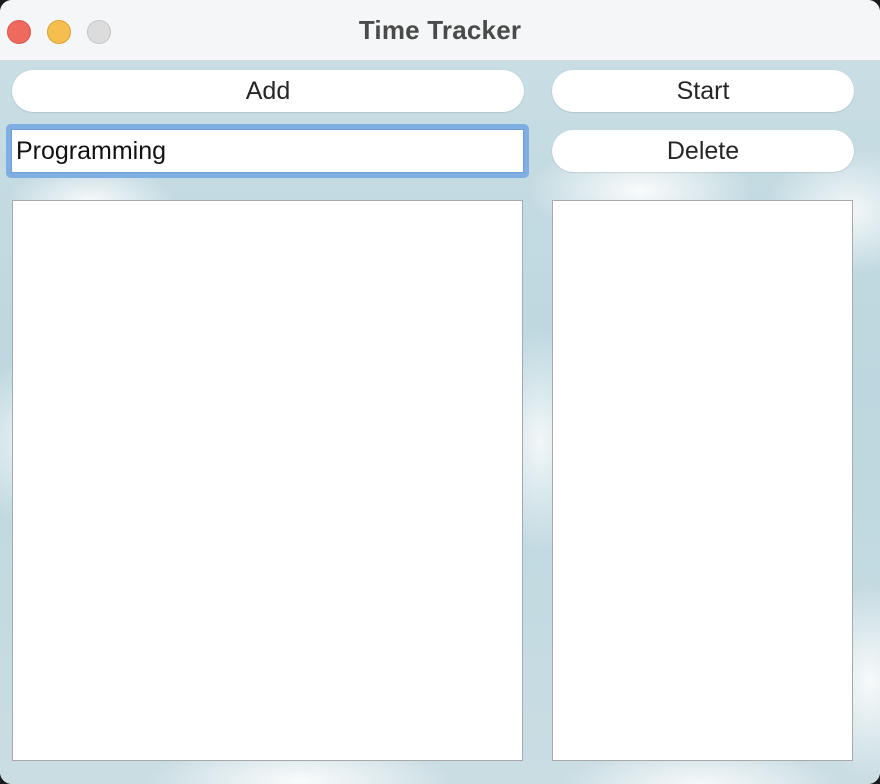  What do you see at coordinates (268, 91) in the screenshot?
I see `add-button: Add` at bounding box center [268, 91].